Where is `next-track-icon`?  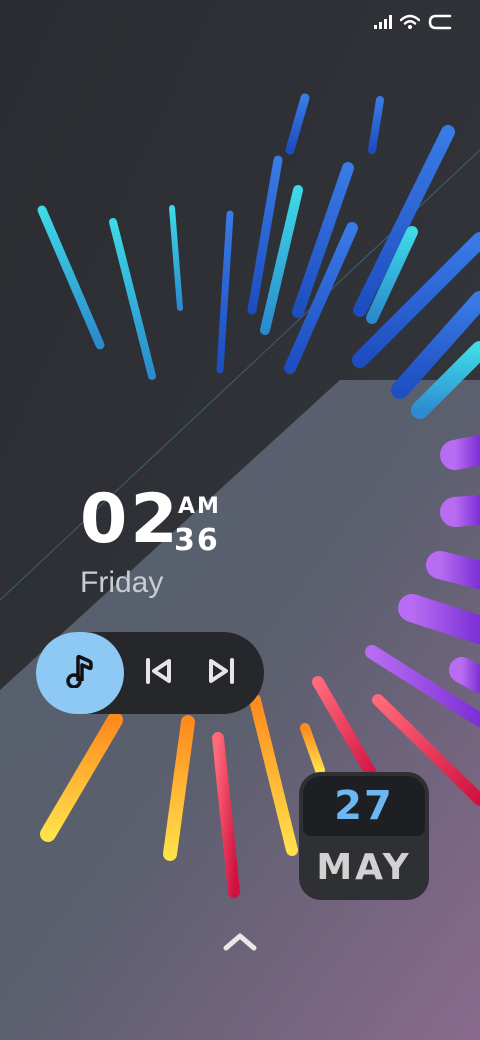
next-track-icon is located at coordinates (222, 673).